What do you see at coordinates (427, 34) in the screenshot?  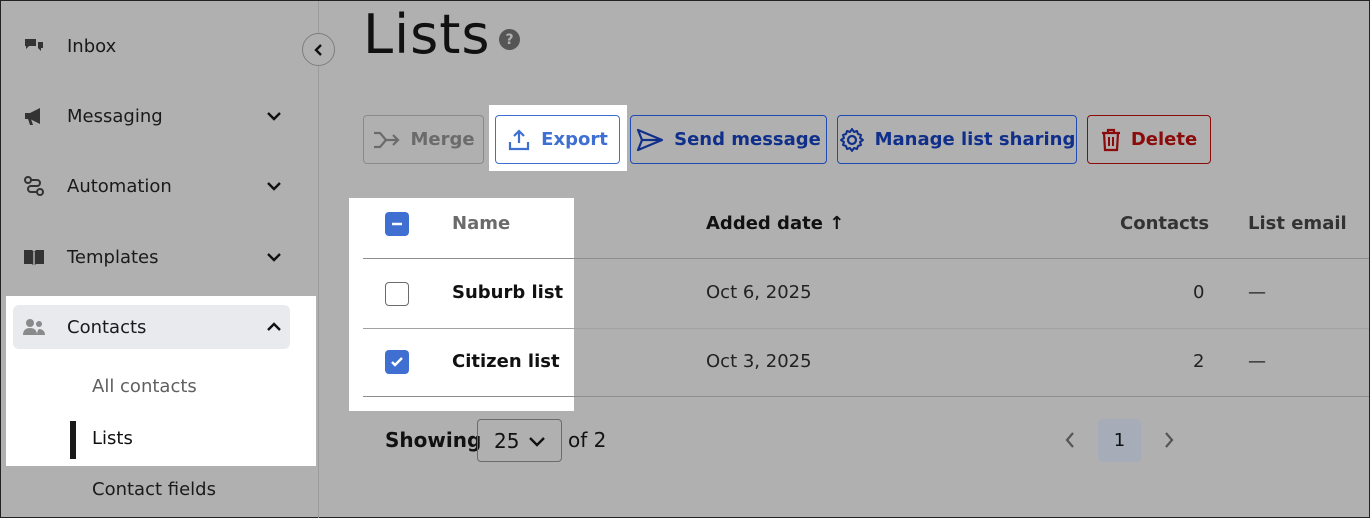 I see `page-title: Lists` at bounding box center [427, 34].